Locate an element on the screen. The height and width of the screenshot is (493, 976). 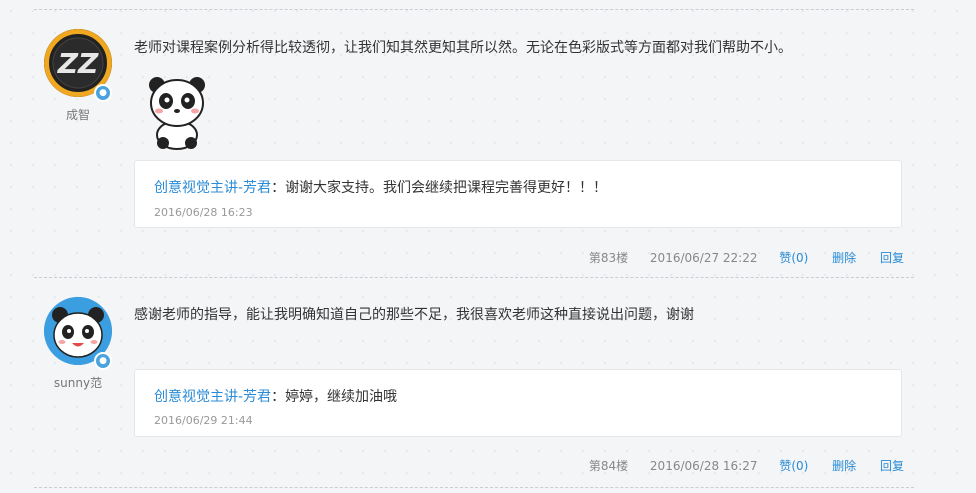
username: sunny范 is located at coordinates (78, 382).